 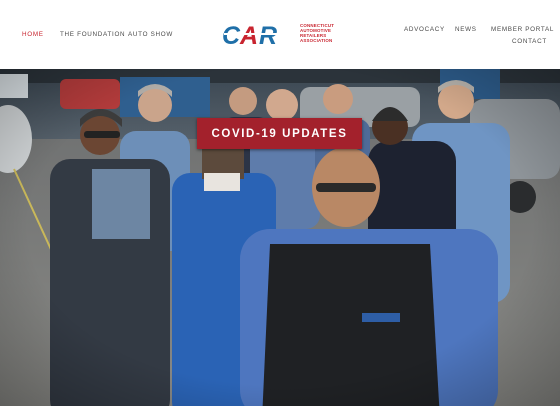 I want to click on nav-member-portal-link: MEMBER PORTAL, so click(x=522, y=29).